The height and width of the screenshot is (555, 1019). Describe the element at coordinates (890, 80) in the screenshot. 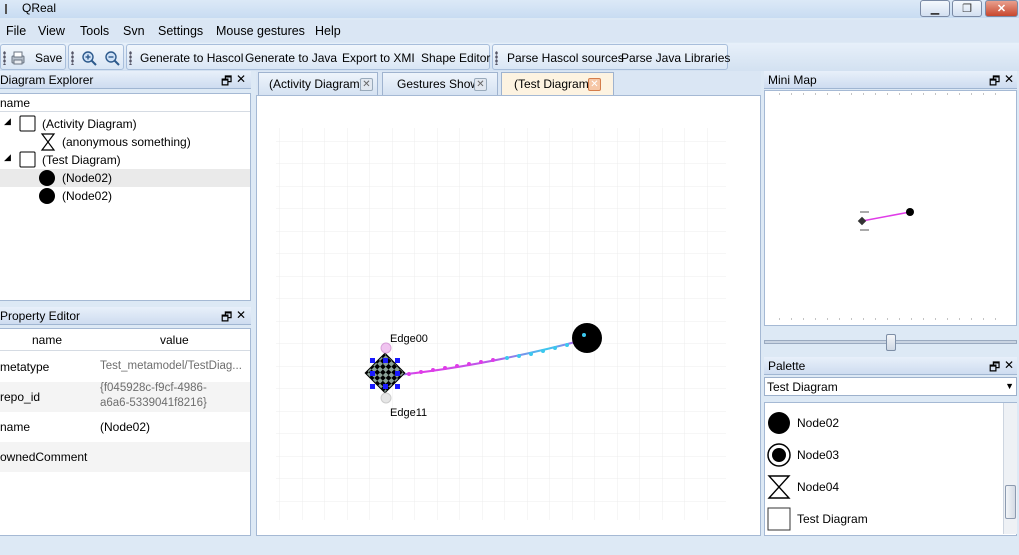

I see `mini-map-title-bar: Mini Map 🗗 ✕` at that location.